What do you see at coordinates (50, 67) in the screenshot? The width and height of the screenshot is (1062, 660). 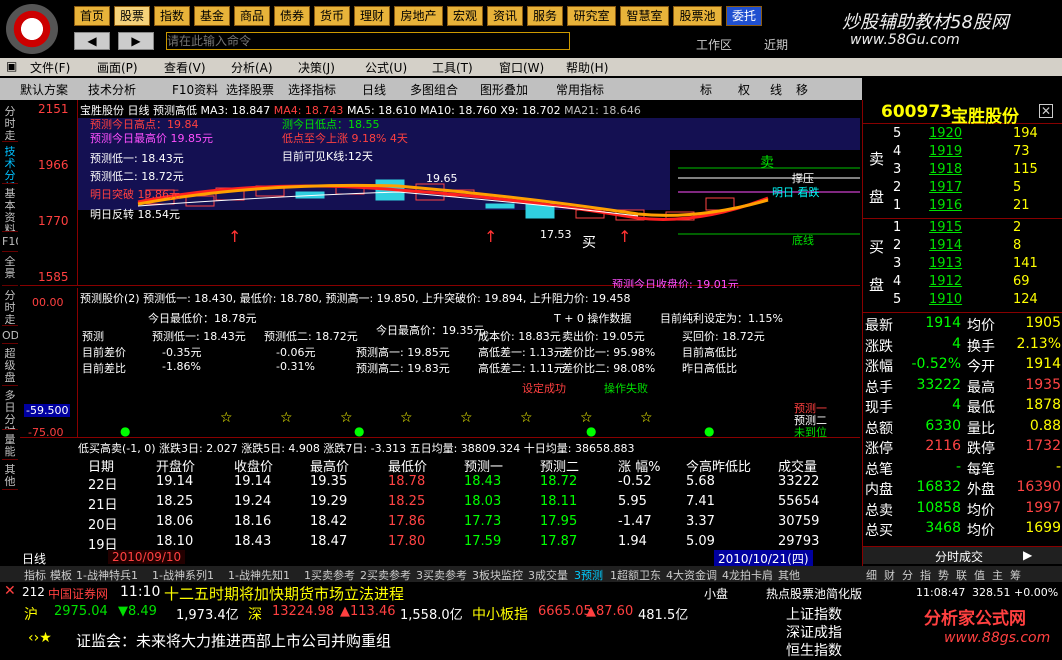 I see `menu-item: 文件(F)` at bounding box center [50, 67].